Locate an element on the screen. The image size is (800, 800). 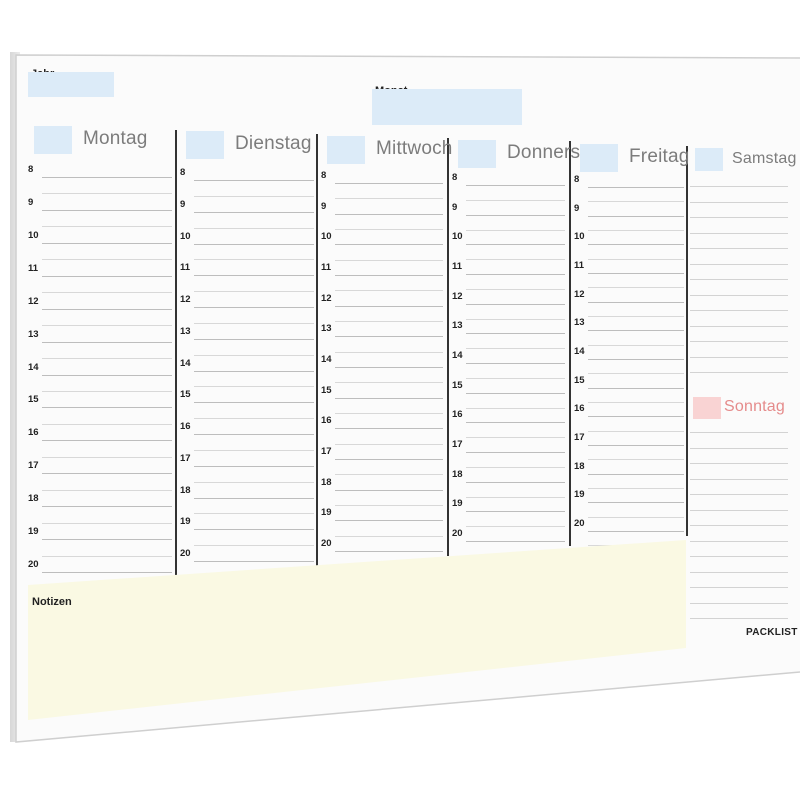
date-box-dienstag is located at coordinates (205, 145).